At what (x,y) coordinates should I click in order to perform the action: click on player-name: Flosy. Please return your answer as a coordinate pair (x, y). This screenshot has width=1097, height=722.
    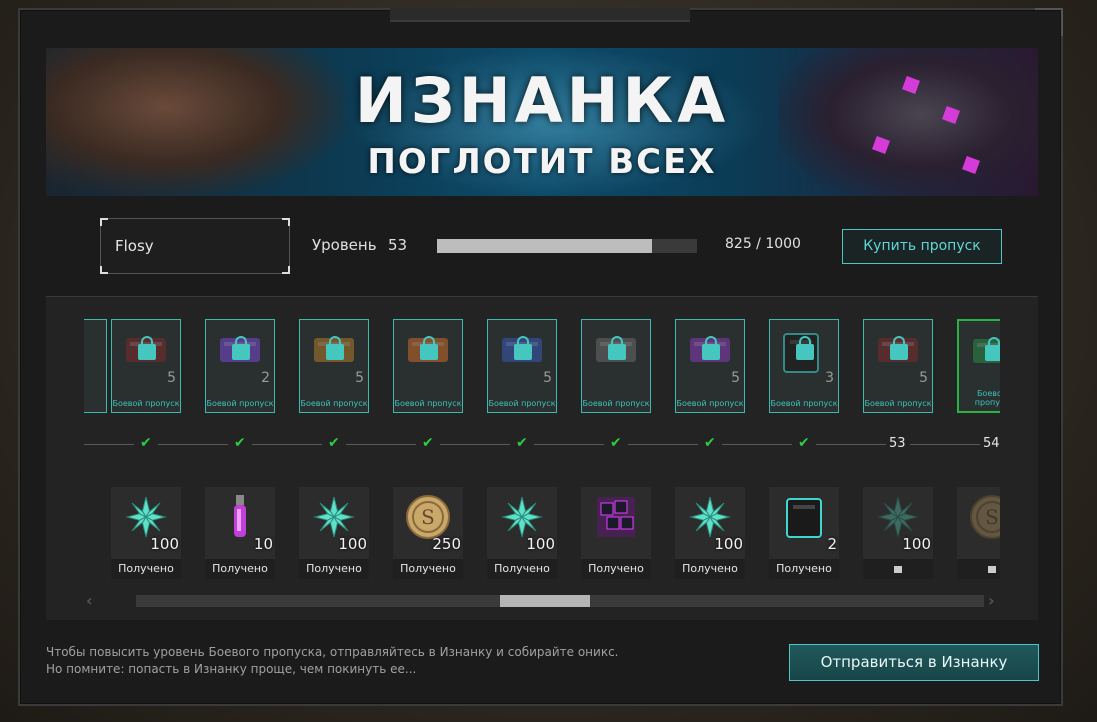
    Looking at the image, I should click on (134, 246).